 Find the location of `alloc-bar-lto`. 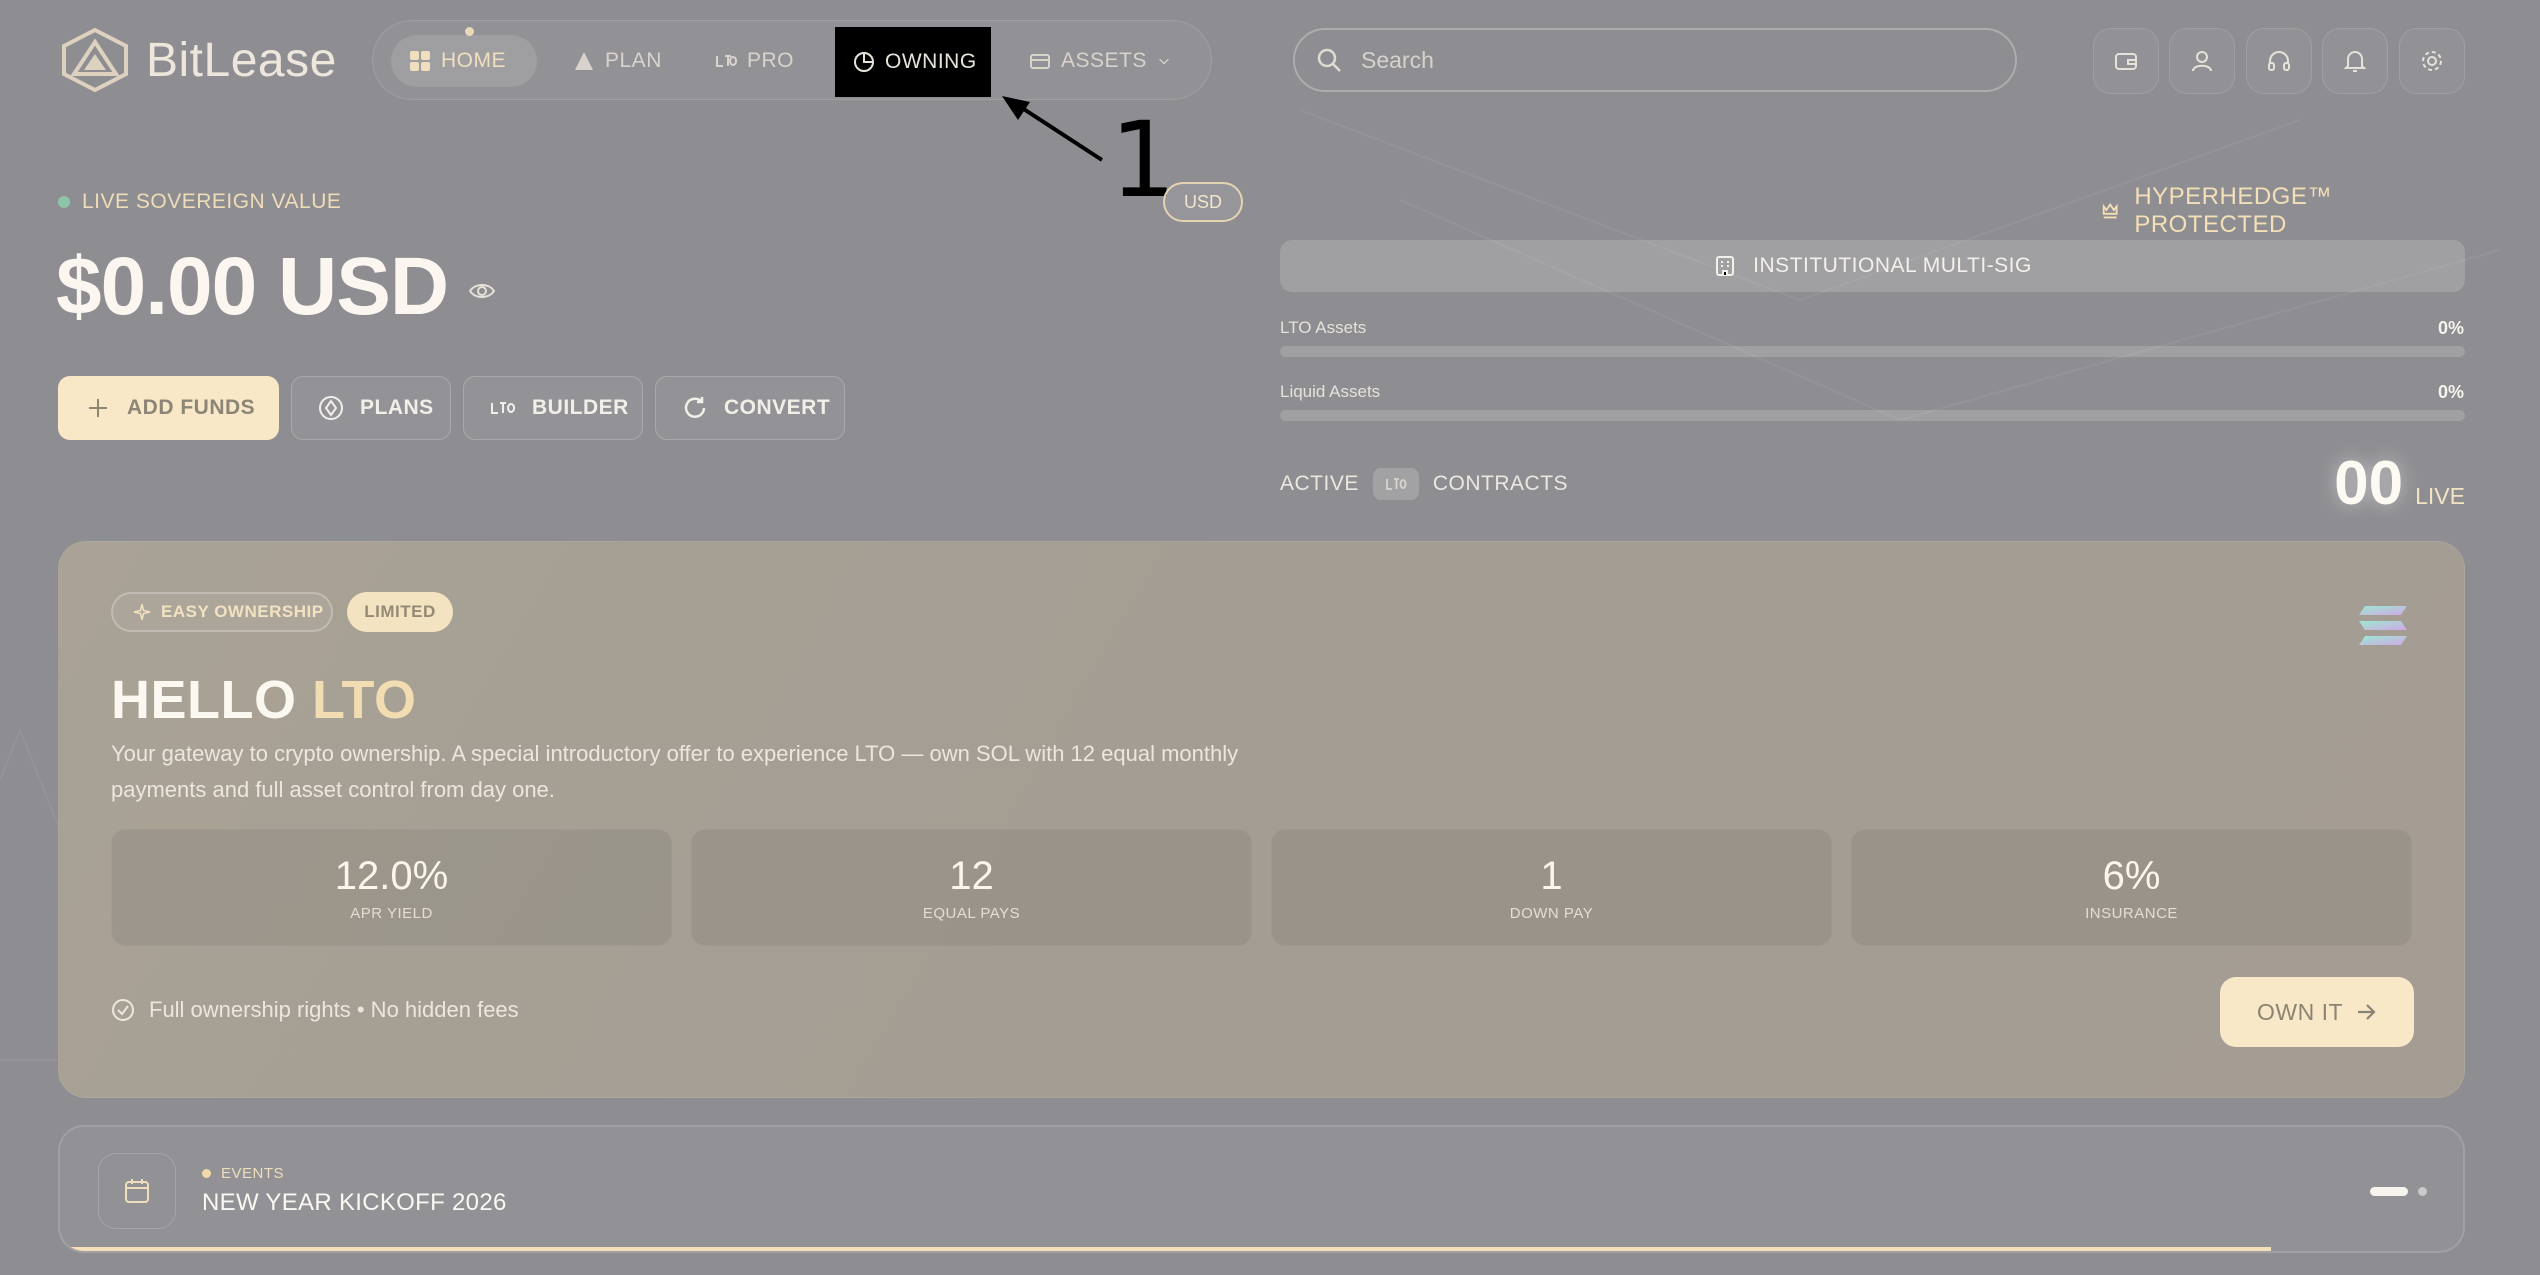

alloc-bar-lto is located at coordinates (1872, 351).